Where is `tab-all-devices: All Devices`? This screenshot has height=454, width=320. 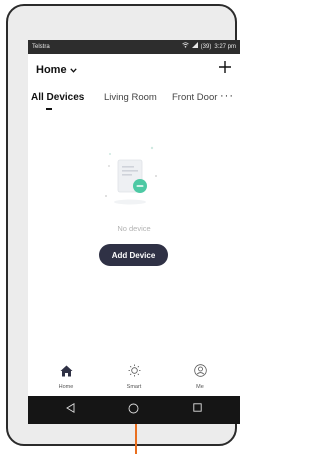 tab-all-devices: All Devices is located at coordinates (57, 97).